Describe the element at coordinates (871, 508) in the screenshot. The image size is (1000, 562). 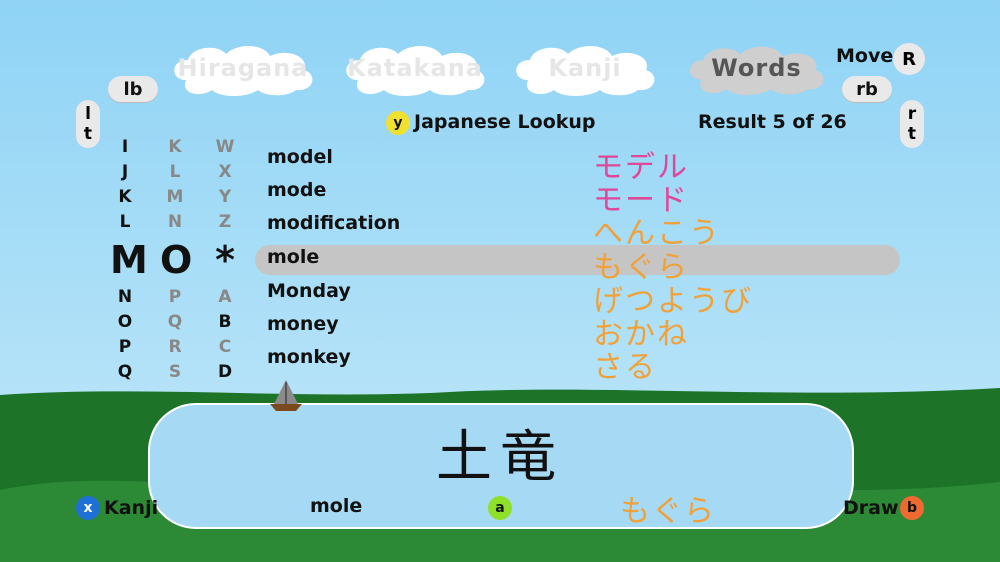
I see `draw-label: Draw` at that location.